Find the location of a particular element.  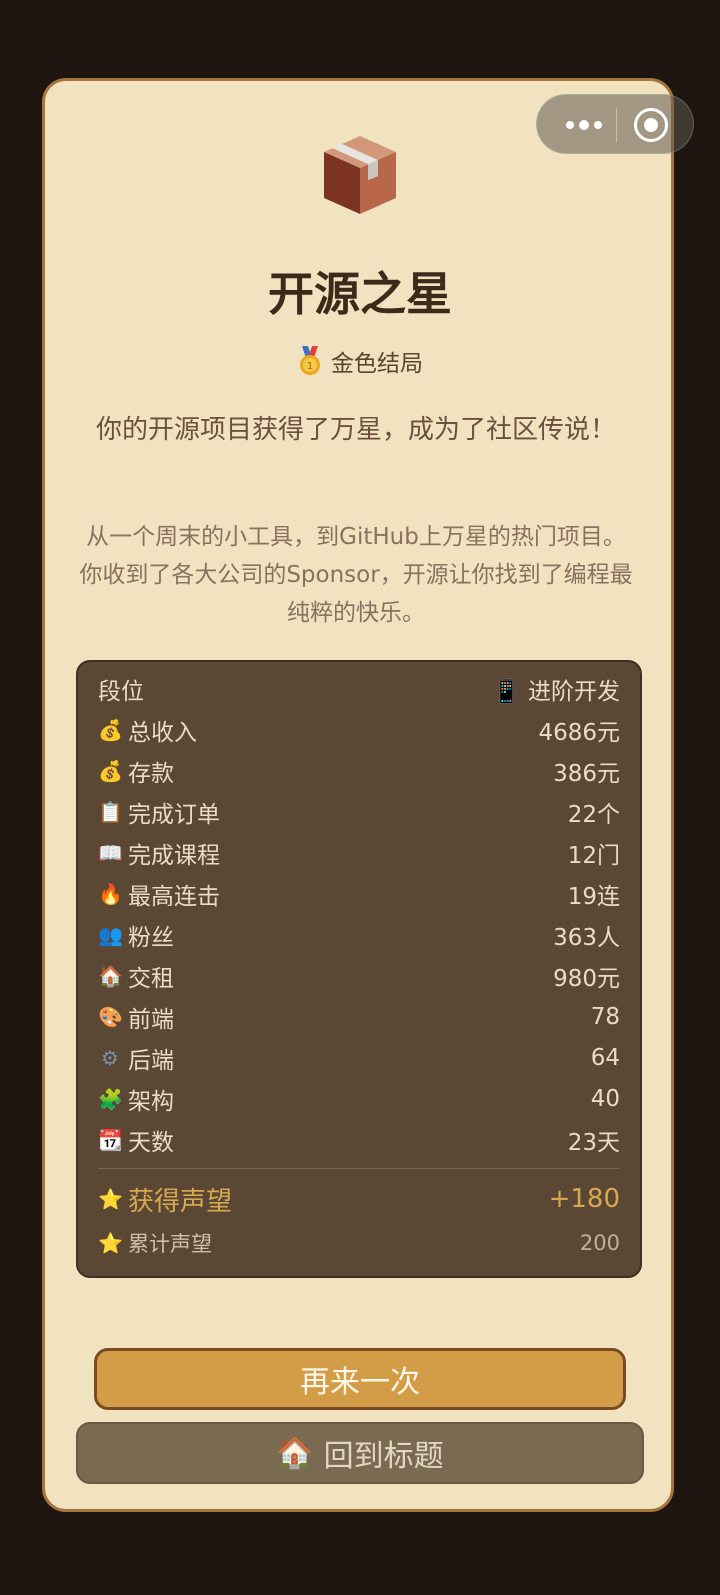

back-to-title-label: 回到标题 is located at coordinates (383, 1456).